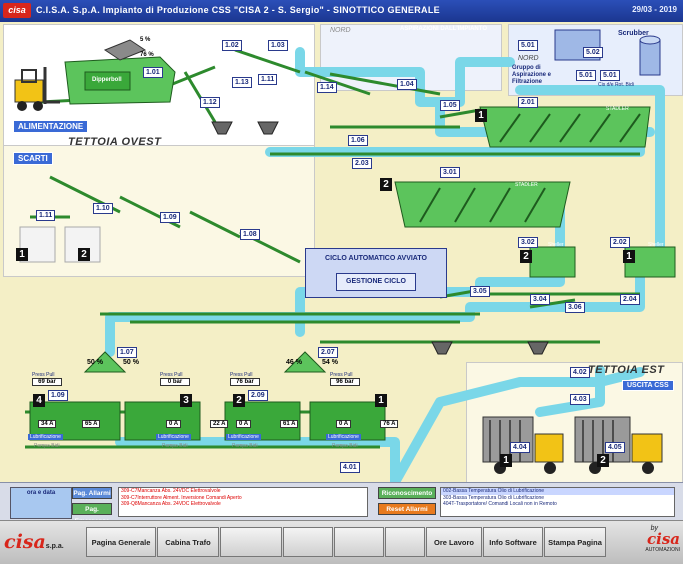 Image resolution: width=683 pixels, height=564 pixels. What do you see at coordinates (37, 89) in the screenshot?
I see `forklift-icon` at bounding box center [37, 89].